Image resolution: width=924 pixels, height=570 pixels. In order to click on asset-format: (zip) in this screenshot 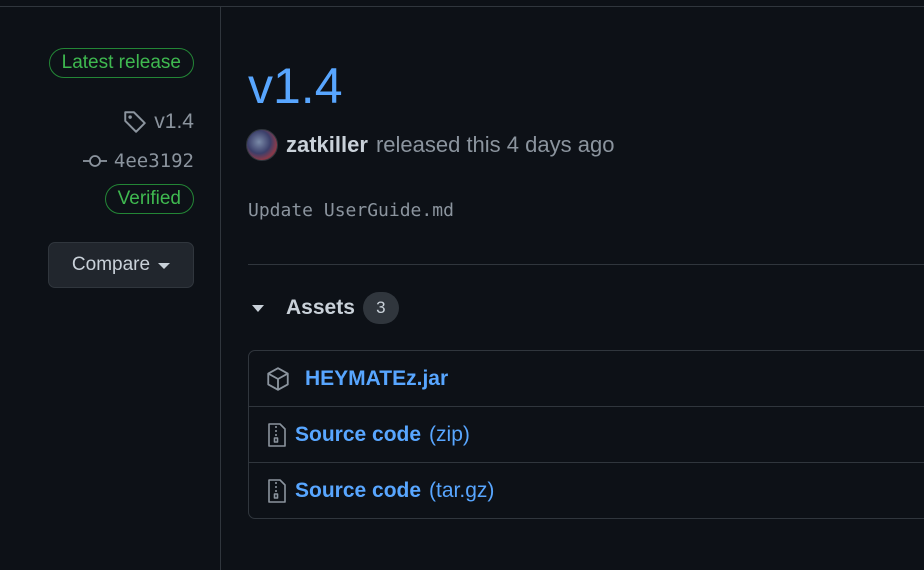, I will do `click(449, 435)`.